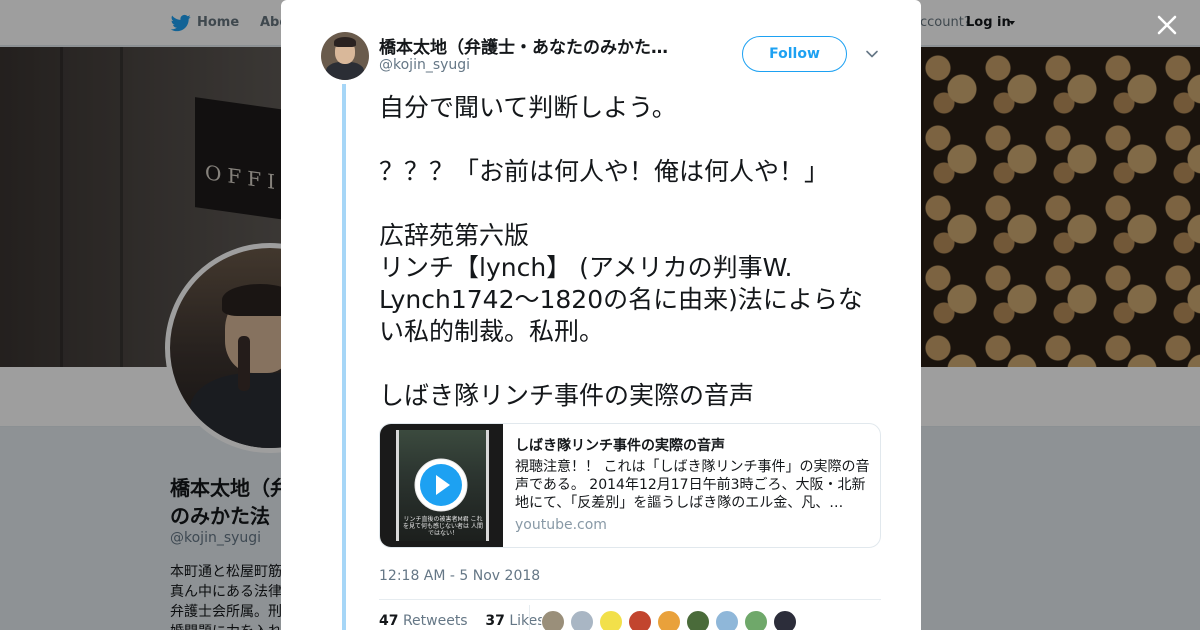 This screenshot has height=630, width=1200. I want to click on likes-stat: 37 Likes, so click(514, 621).